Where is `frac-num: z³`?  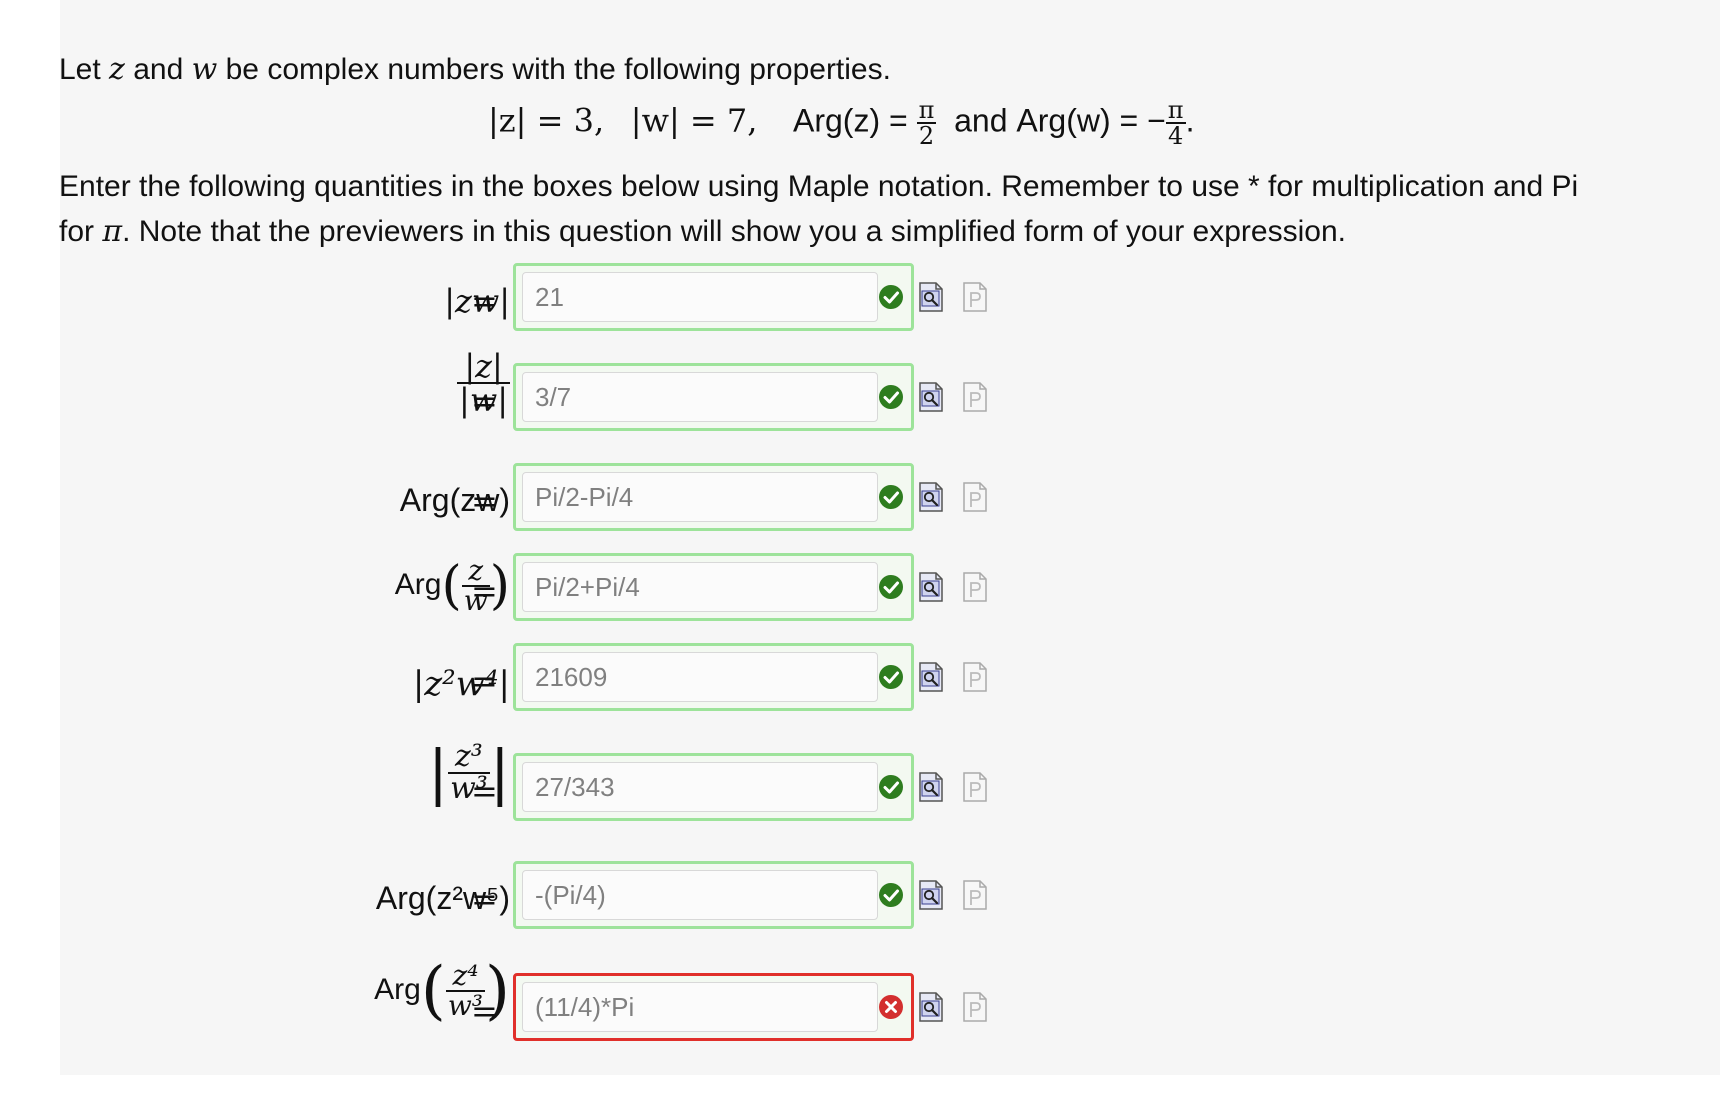 frac-num: z³ is located at coordinates (469, 756).